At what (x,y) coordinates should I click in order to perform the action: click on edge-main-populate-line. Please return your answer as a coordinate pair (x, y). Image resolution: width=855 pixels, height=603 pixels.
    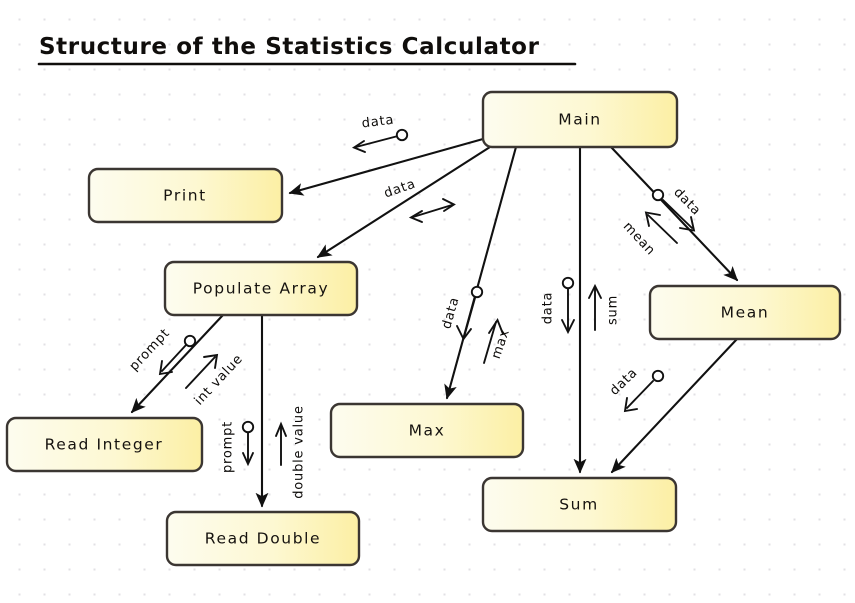
    Looking at the image, I should click on (404, 202).